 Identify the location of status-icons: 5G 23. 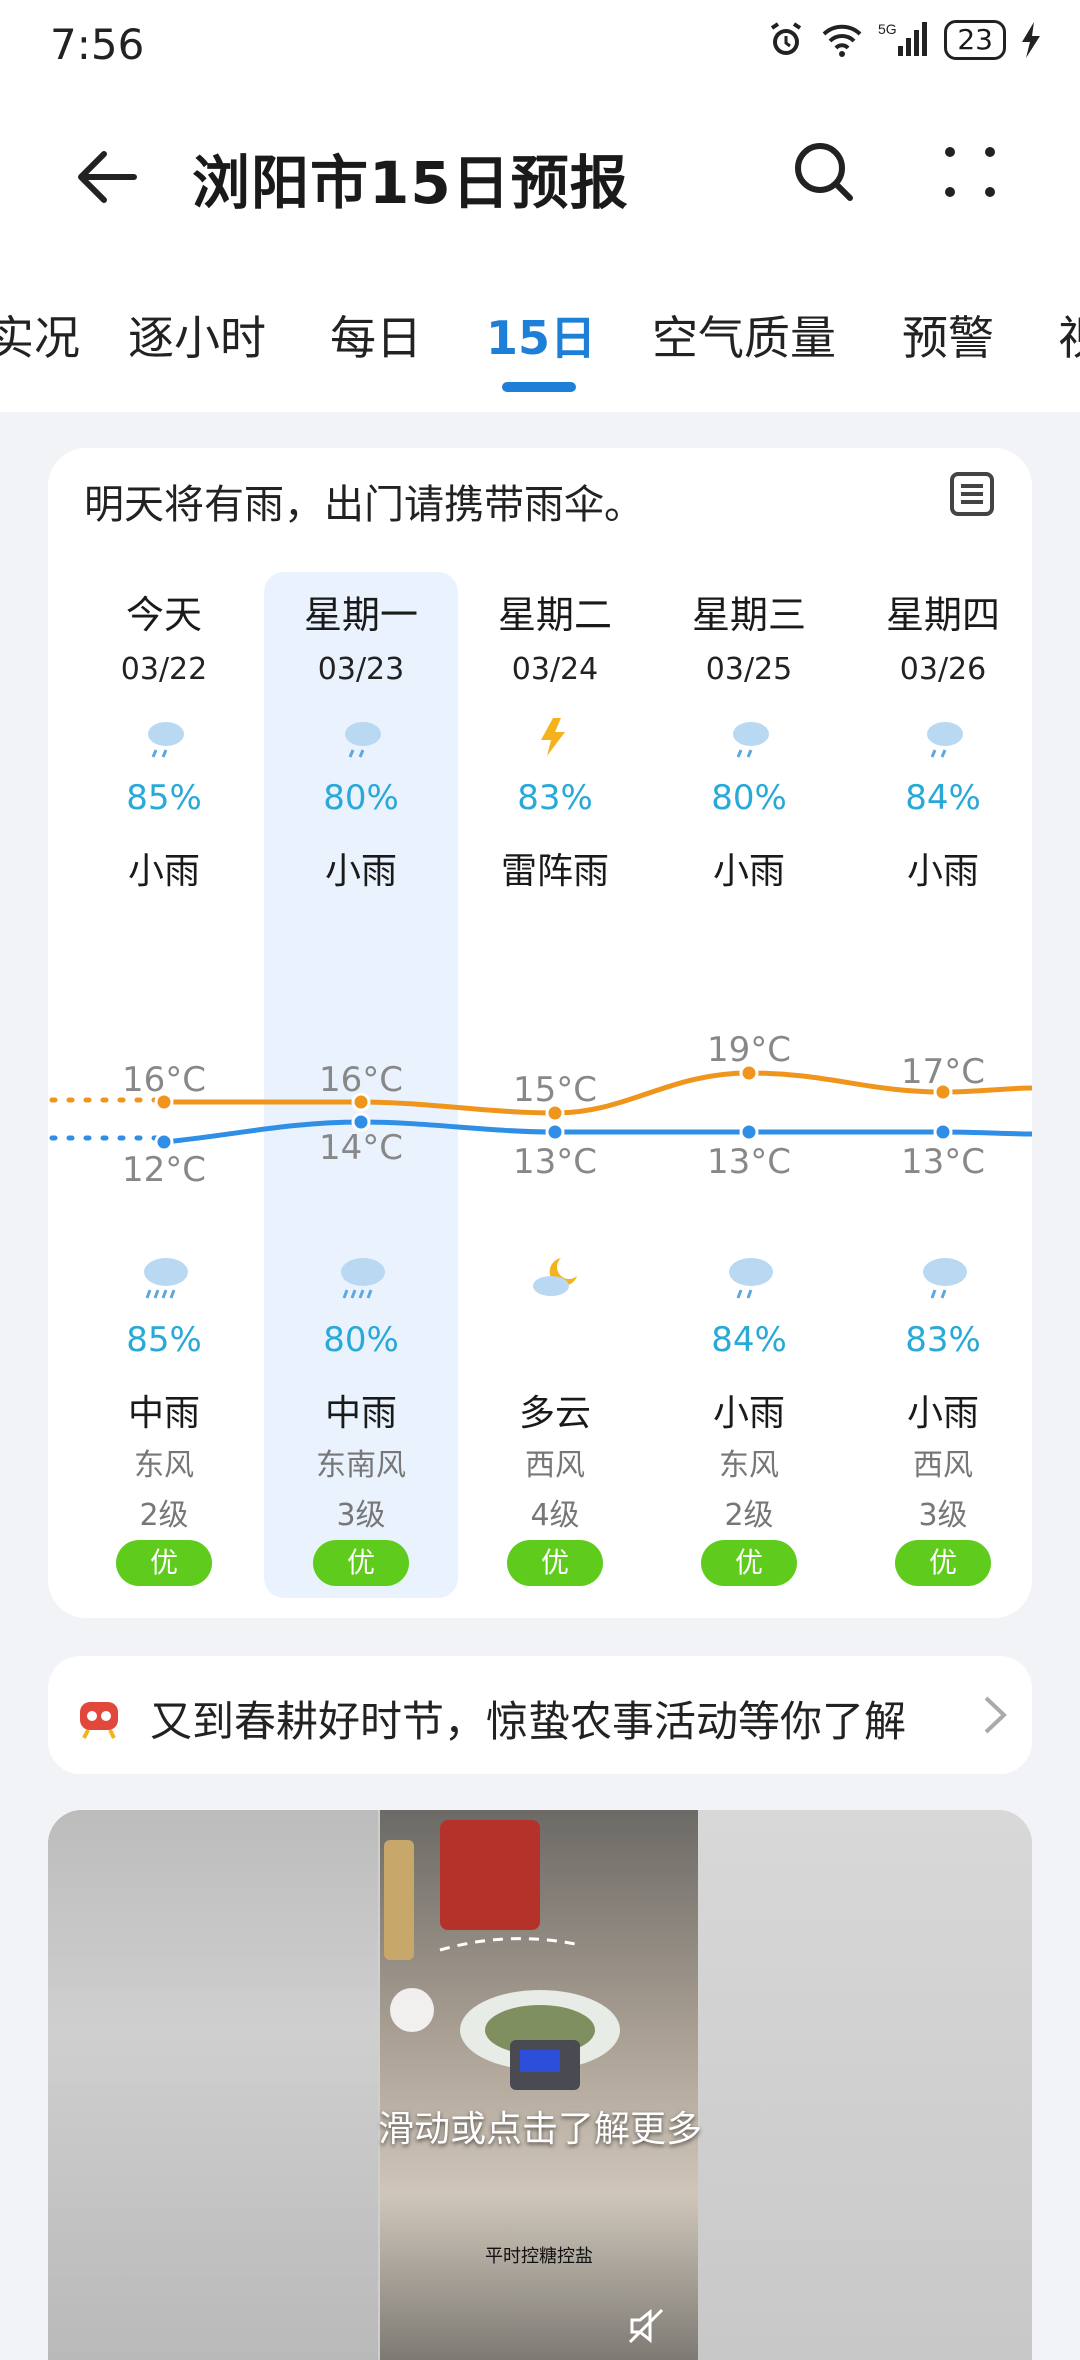
(904, 40).